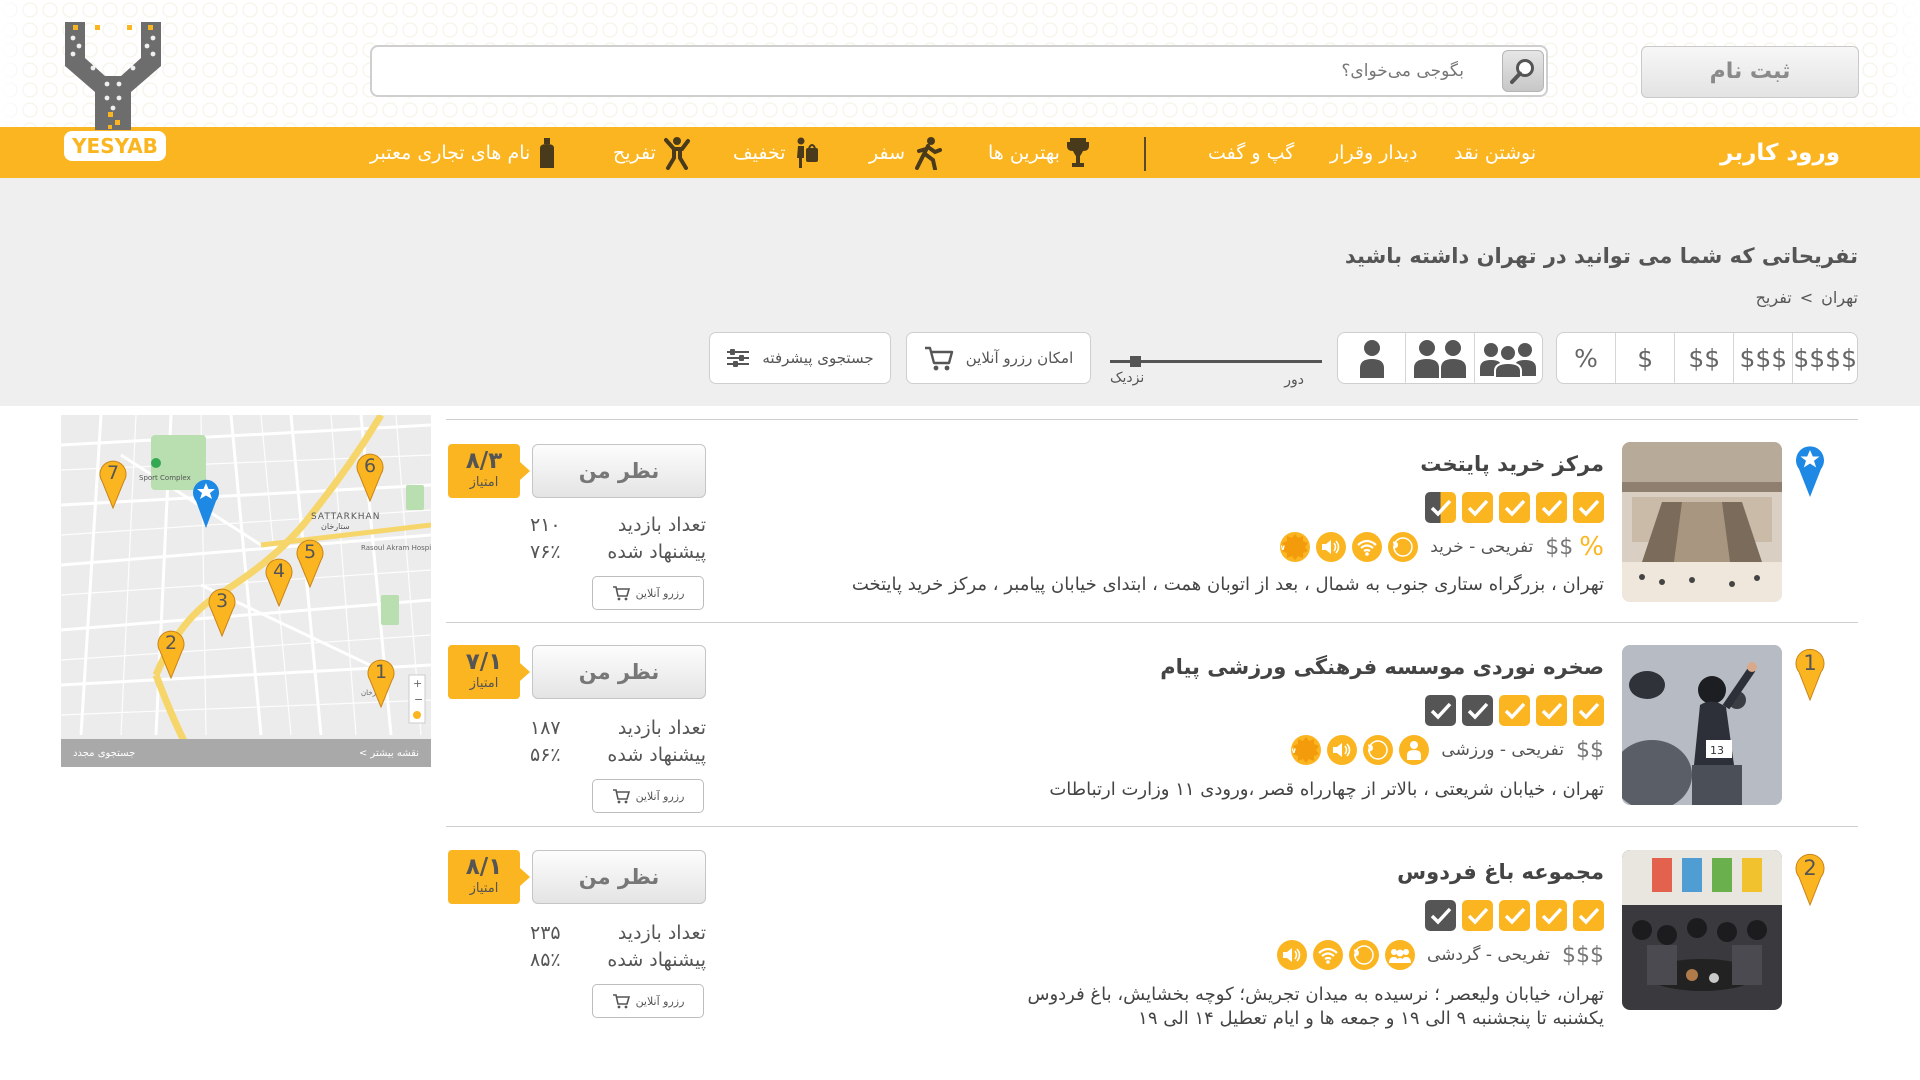 This screenshot has height=1080, width=1920. What do you see at coordinates (1703, 358) in the screenshot?
I see `price-filter-2: $$` at bounding box center [1703, 358].